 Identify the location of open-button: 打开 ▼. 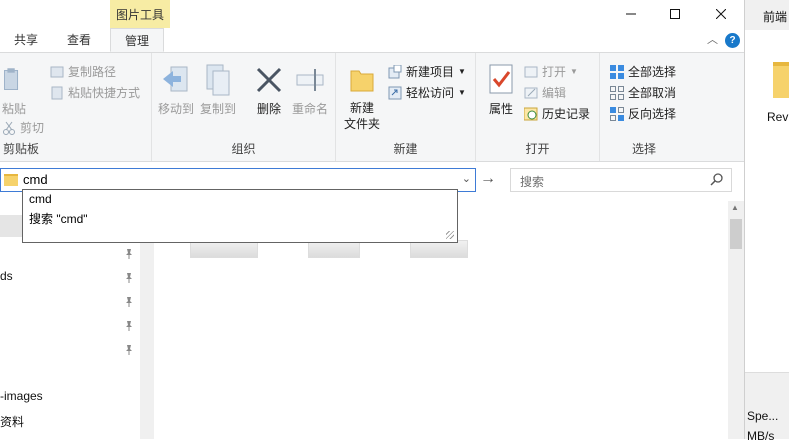
(551, 71).